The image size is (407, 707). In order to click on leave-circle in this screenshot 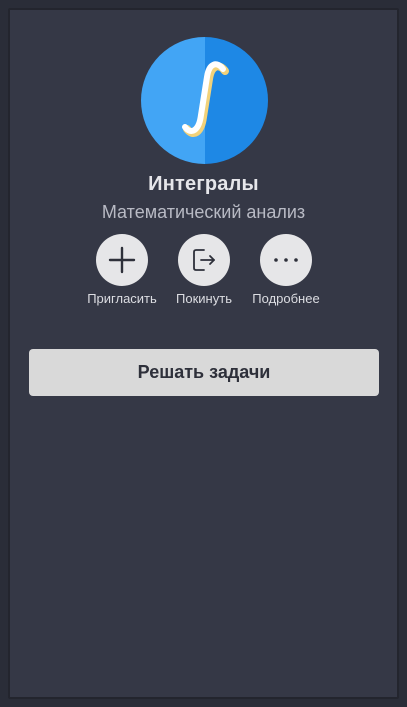, I will do `click(204, 260)`.